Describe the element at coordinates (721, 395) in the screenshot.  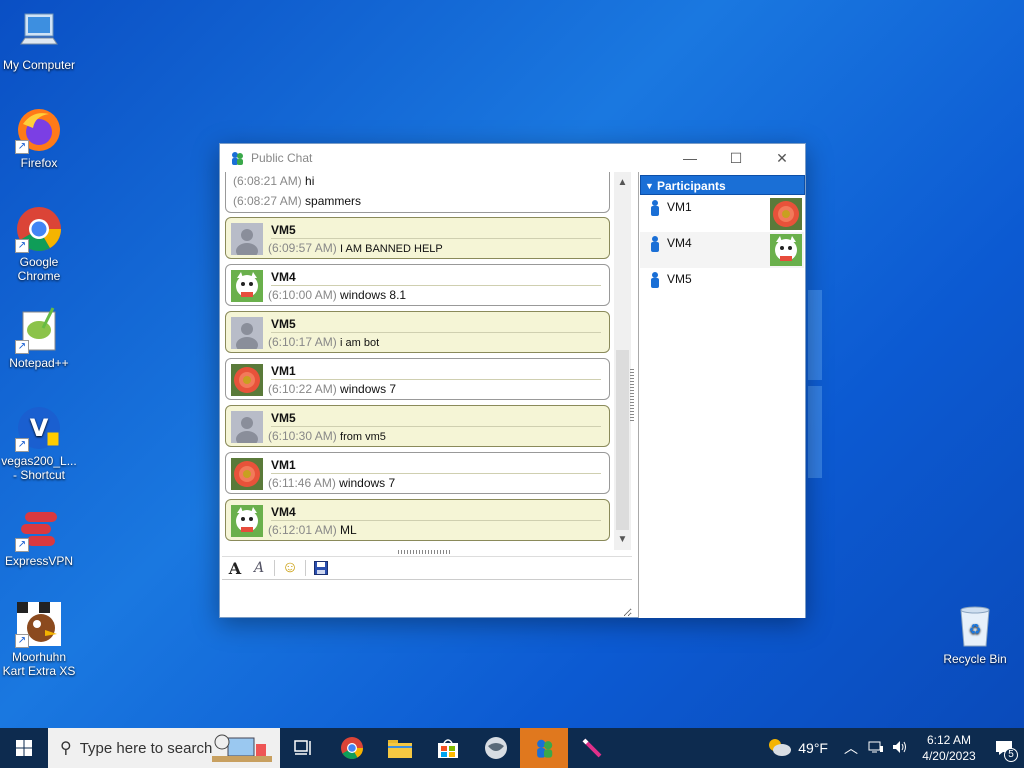
I see `participants-panel: ▼ Participants VM1 VM4 VM5` at that location.